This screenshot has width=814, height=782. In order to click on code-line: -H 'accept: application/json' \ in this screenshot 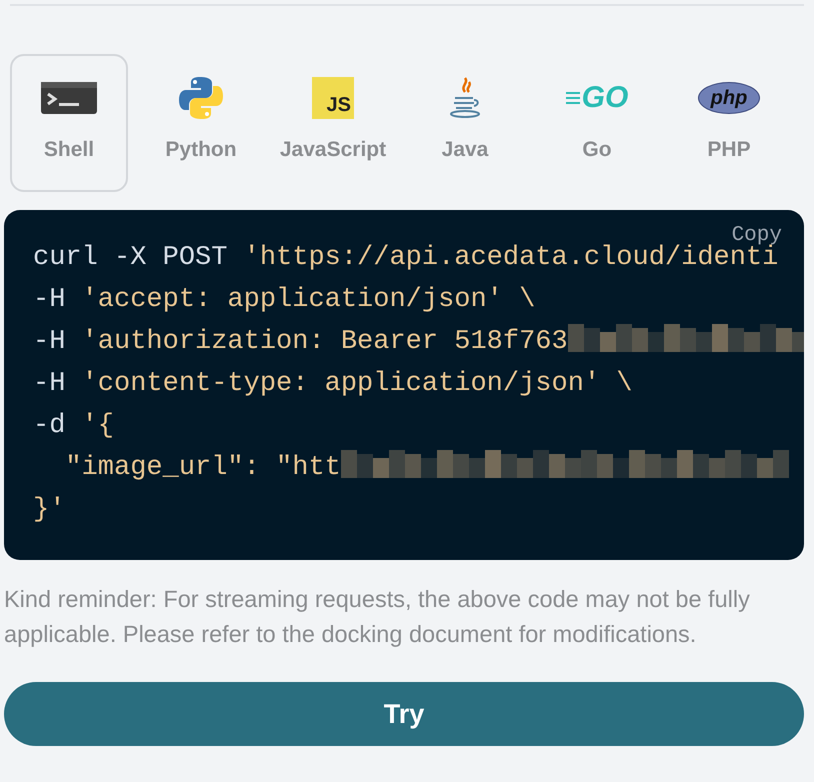, I will do `click(284, 300)`.